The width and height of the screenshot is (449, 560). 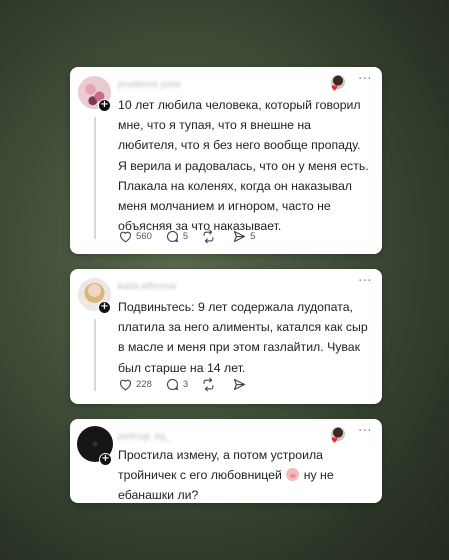 I want to click on share-button, so click(x=241, y=384).